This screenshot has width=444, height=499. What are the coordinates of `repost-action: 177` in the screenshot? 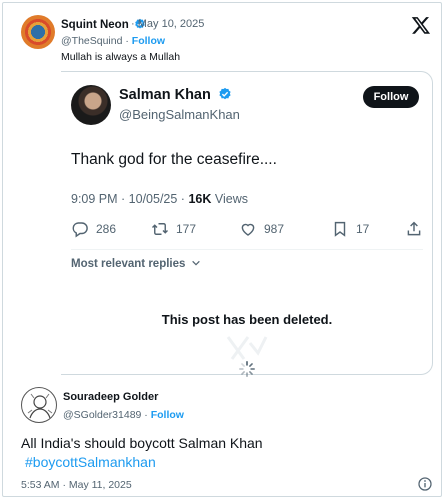 It's located at (173, 229).